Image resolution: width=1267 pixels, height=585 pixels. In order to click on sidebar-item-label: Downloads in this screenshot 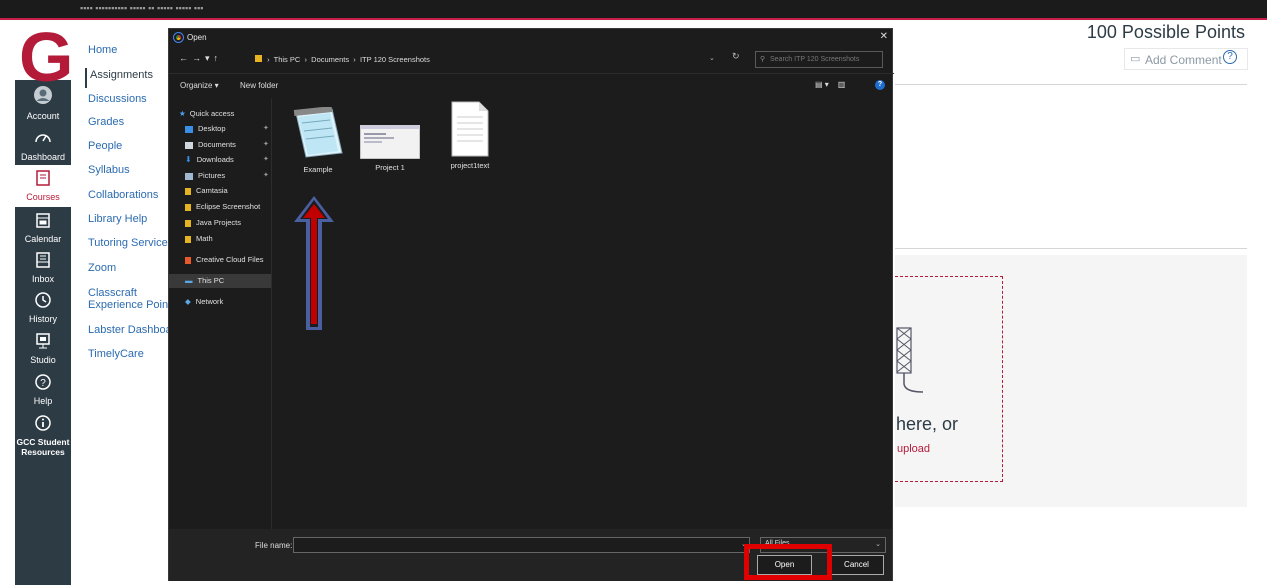, I will do `click(215, 159)`.